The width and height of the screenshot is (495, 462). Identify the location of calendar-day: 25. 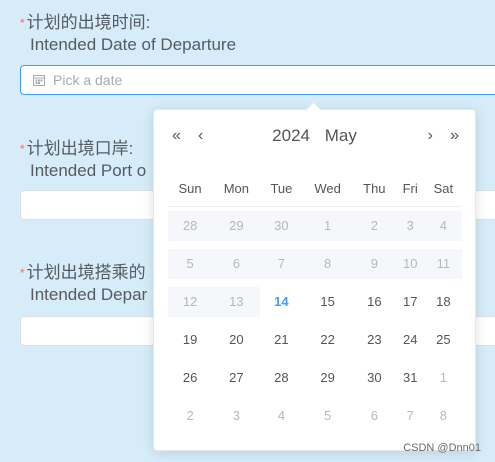
(443, 340).